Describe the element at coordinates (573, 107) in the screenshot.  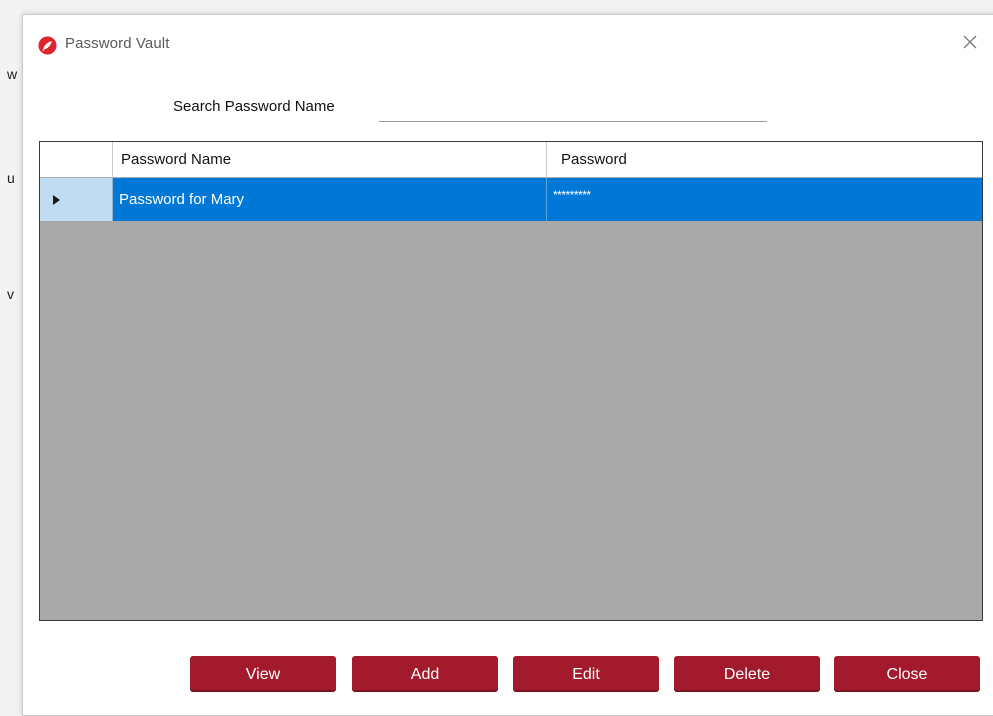
I see `search-input` at that location.